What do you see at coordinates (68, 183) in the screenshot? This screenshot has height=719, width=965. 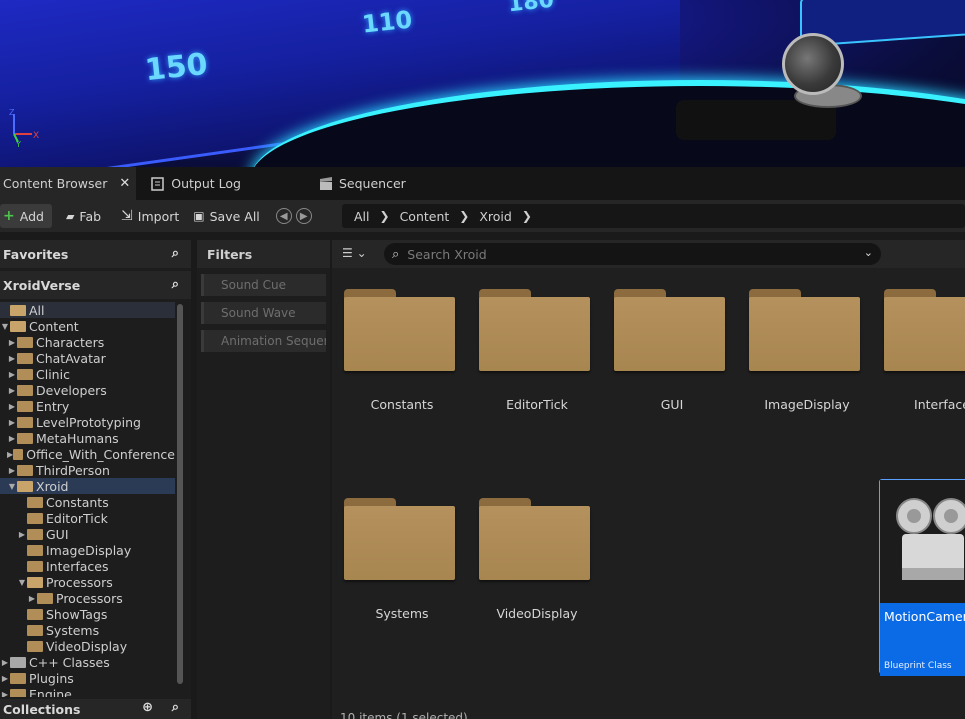 I see `tab-content-browser: Content Browser ✕` at bounding box center [68, 183].